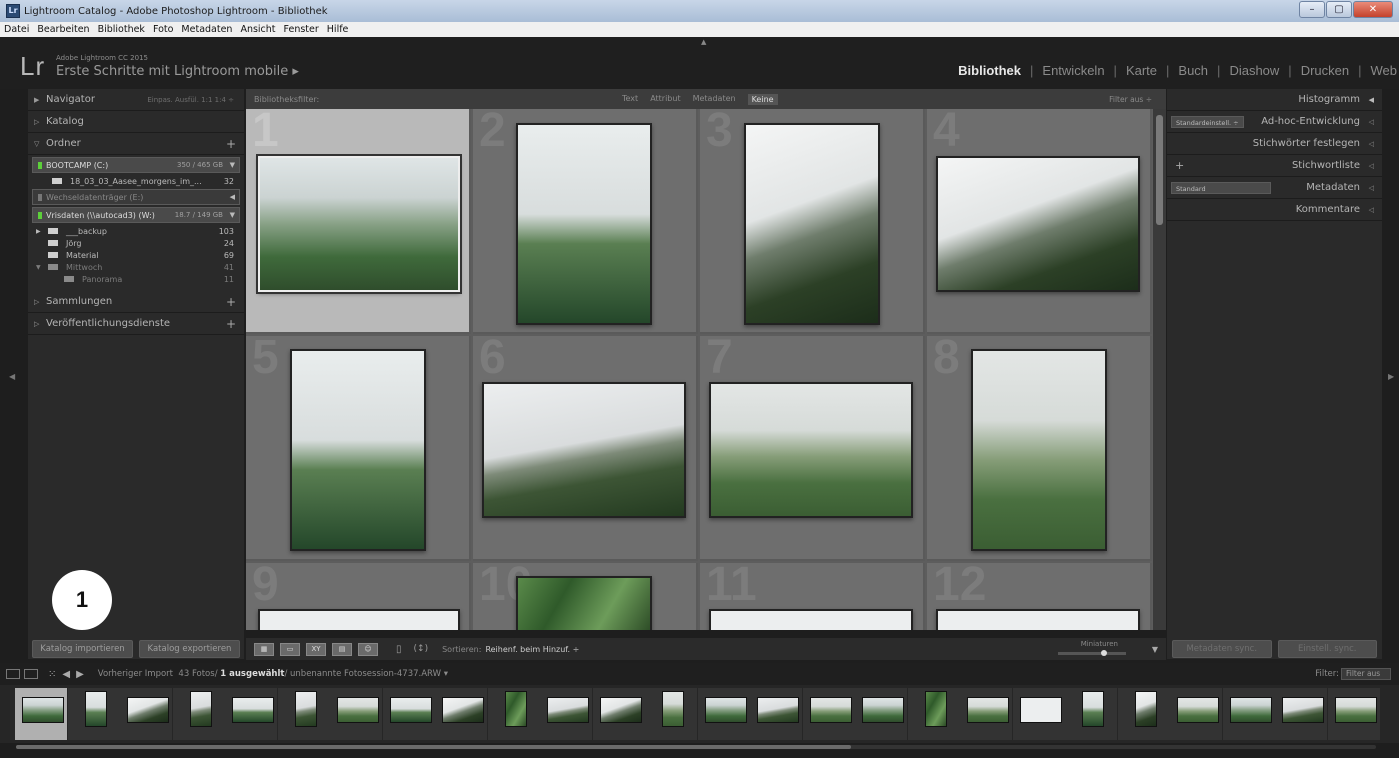 Image resolution: width=1399 pixels, height=758 pixels. Describe the element at coordinates (703, 42) in the screenshot. I see `collapse-top-arrow-icon: ▲` at that location.